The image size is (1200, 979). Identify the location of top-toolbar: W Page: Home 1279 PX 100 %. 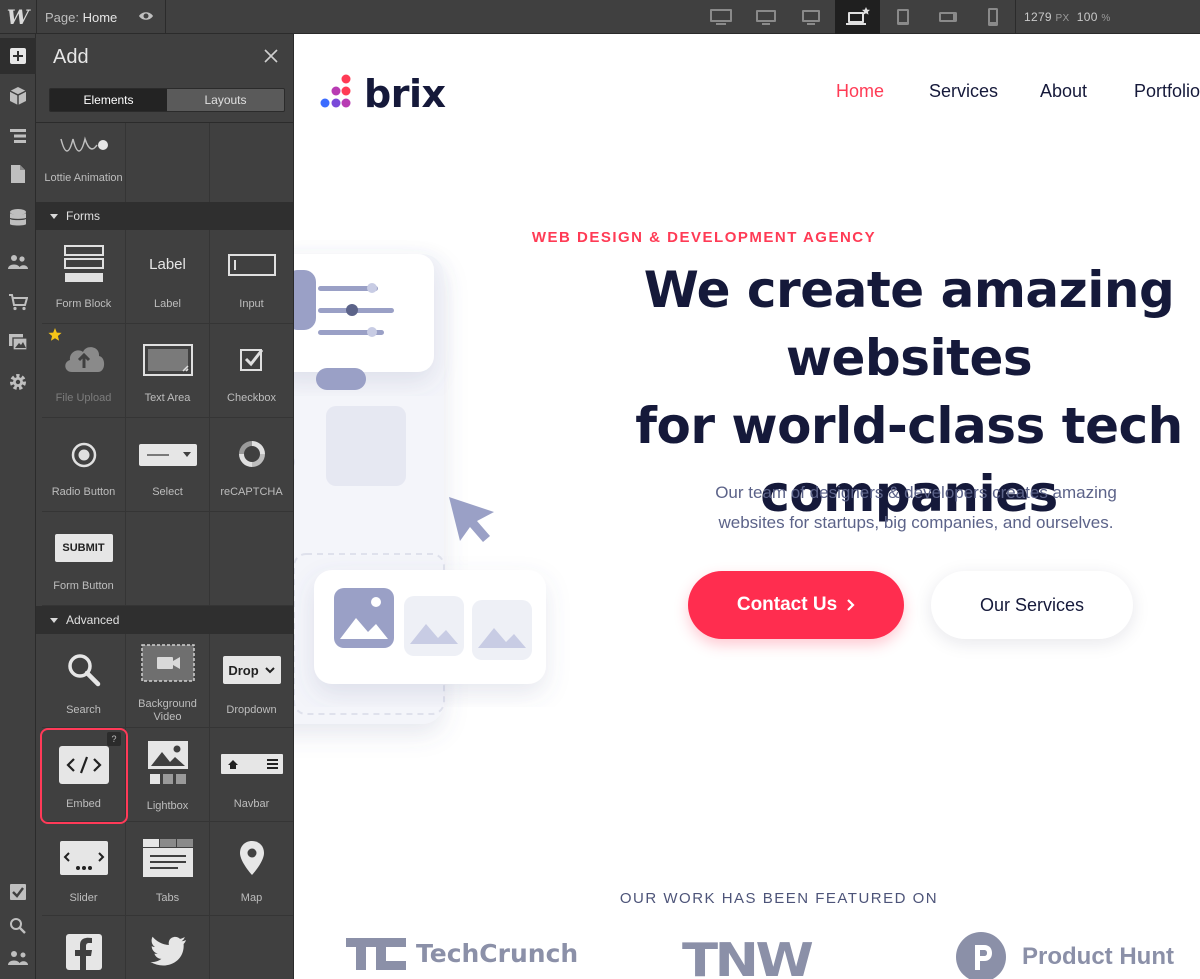
(600, 17).